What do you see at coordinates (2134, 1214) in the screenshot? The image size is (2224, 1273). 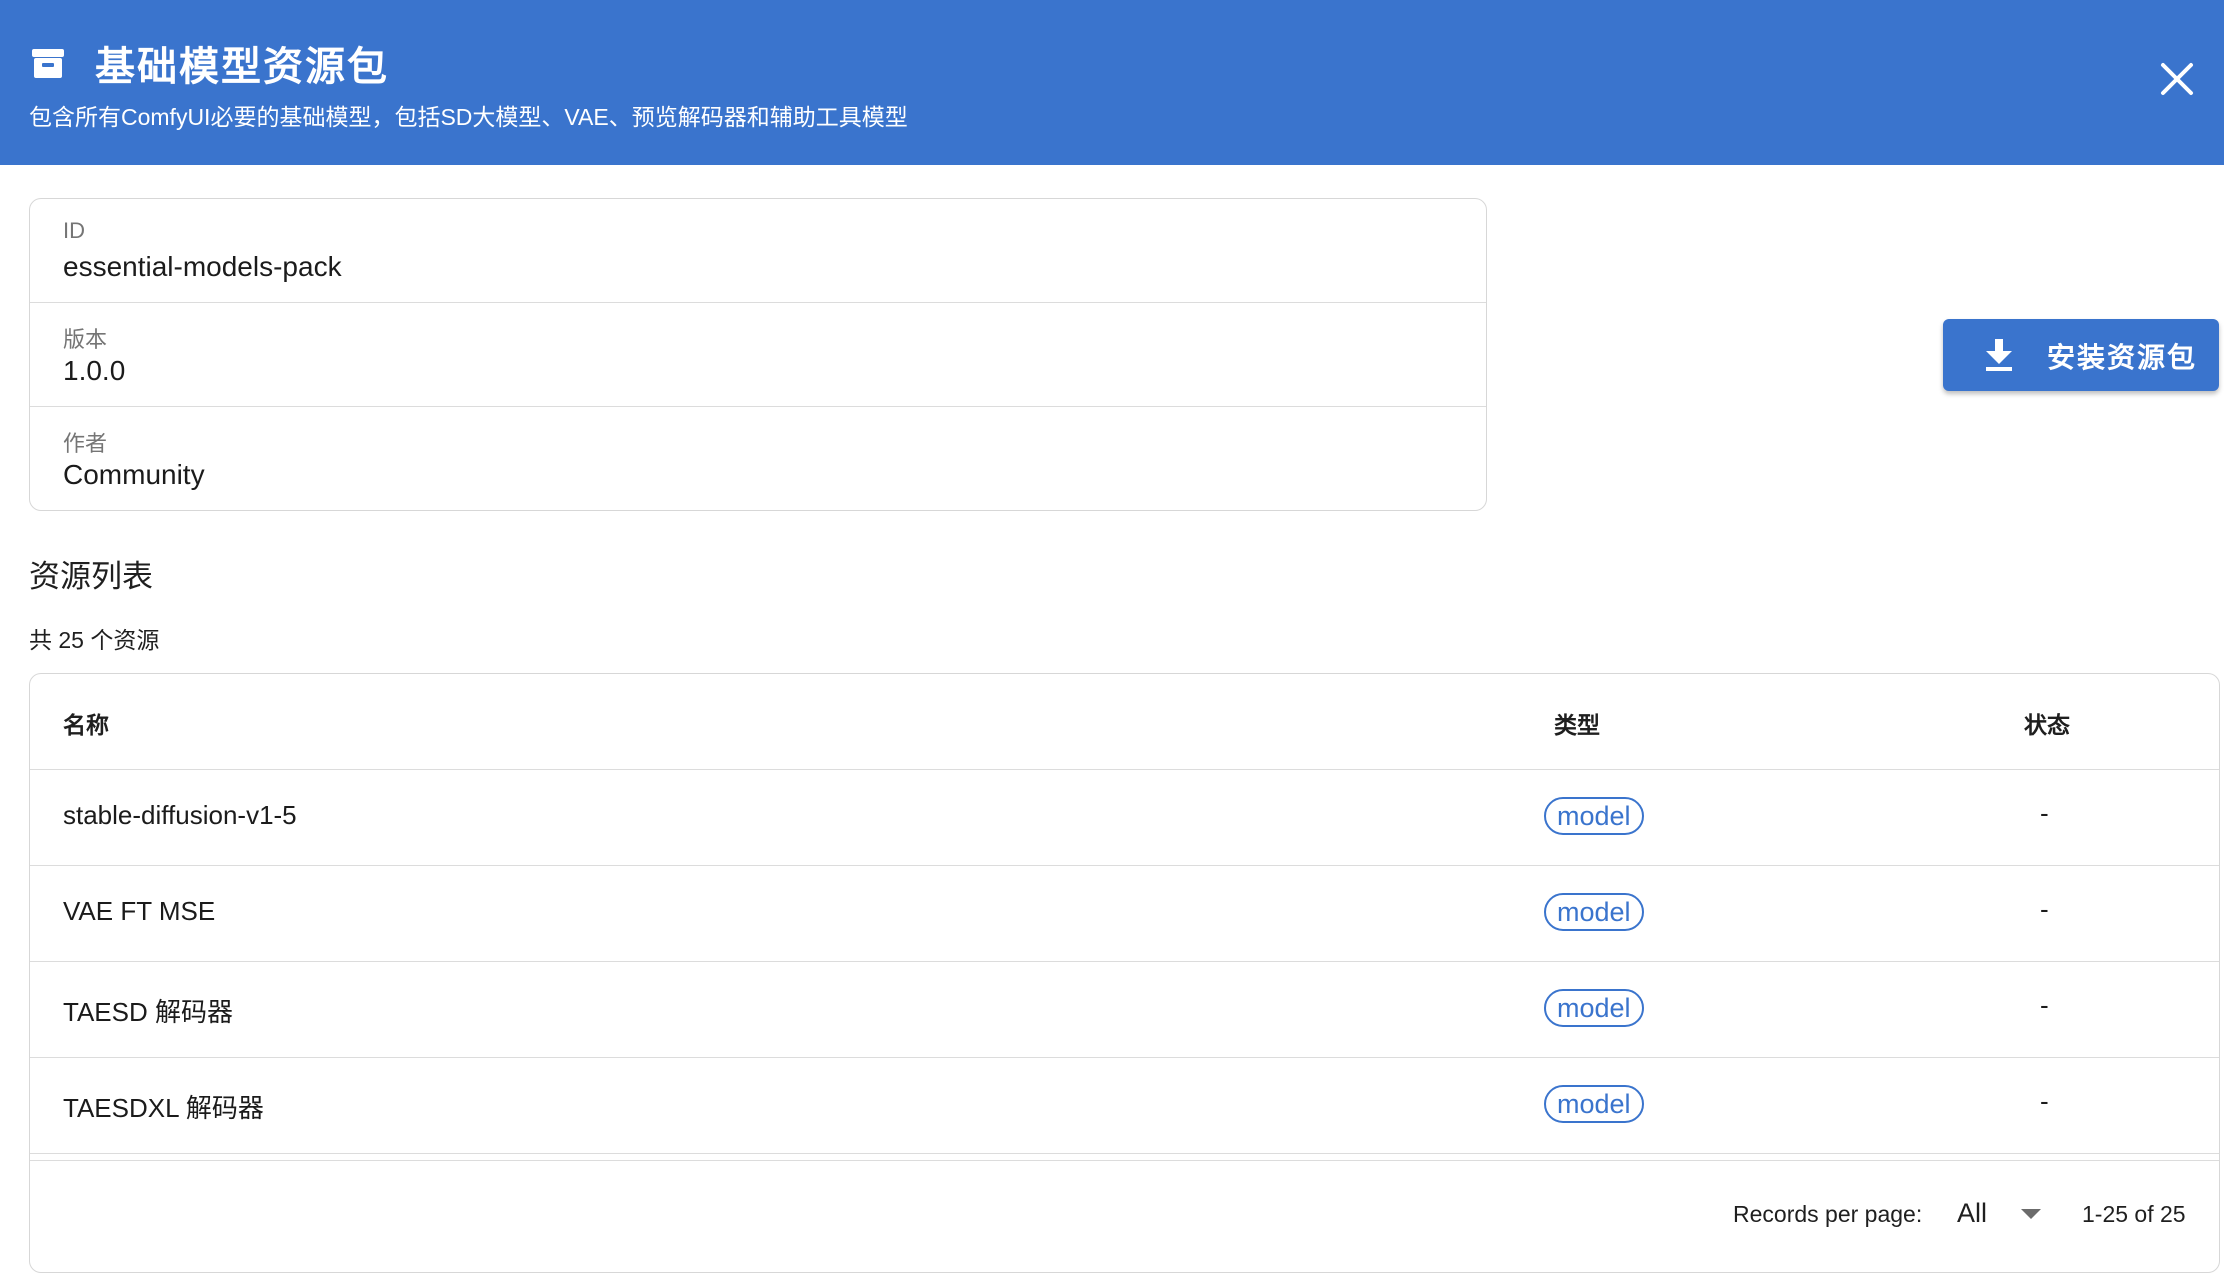 I see `pagination-range: 1-25 of 25` at bounding box center [2134, 1214].